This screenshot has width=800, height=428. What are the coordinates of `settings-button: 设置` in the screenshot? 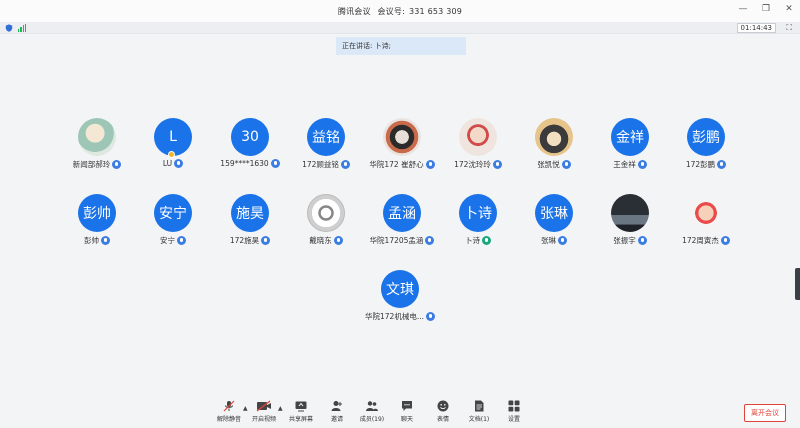 It's located at (514, 413).